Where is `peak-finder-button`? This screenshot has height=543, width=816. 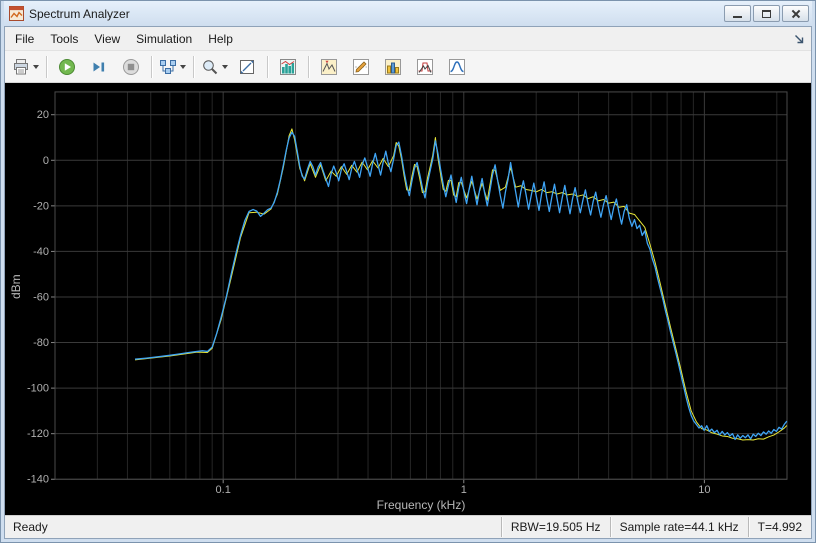
peak-finder-button is located at coordinates (329, 67).